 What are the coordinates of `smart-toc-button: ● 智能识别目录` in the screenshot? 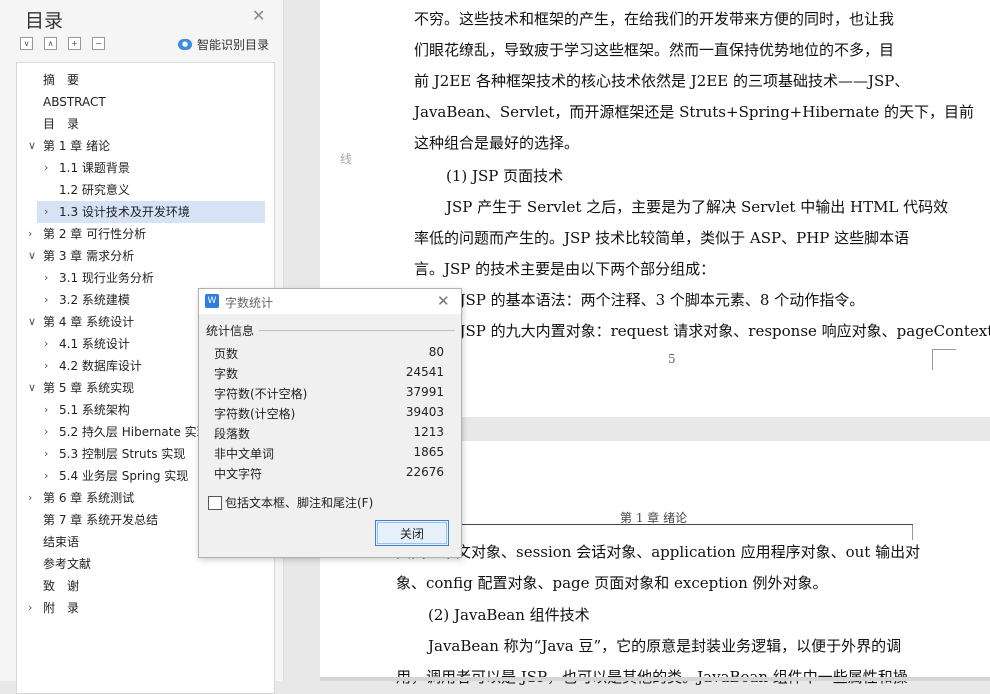 It's located at (223, 44).